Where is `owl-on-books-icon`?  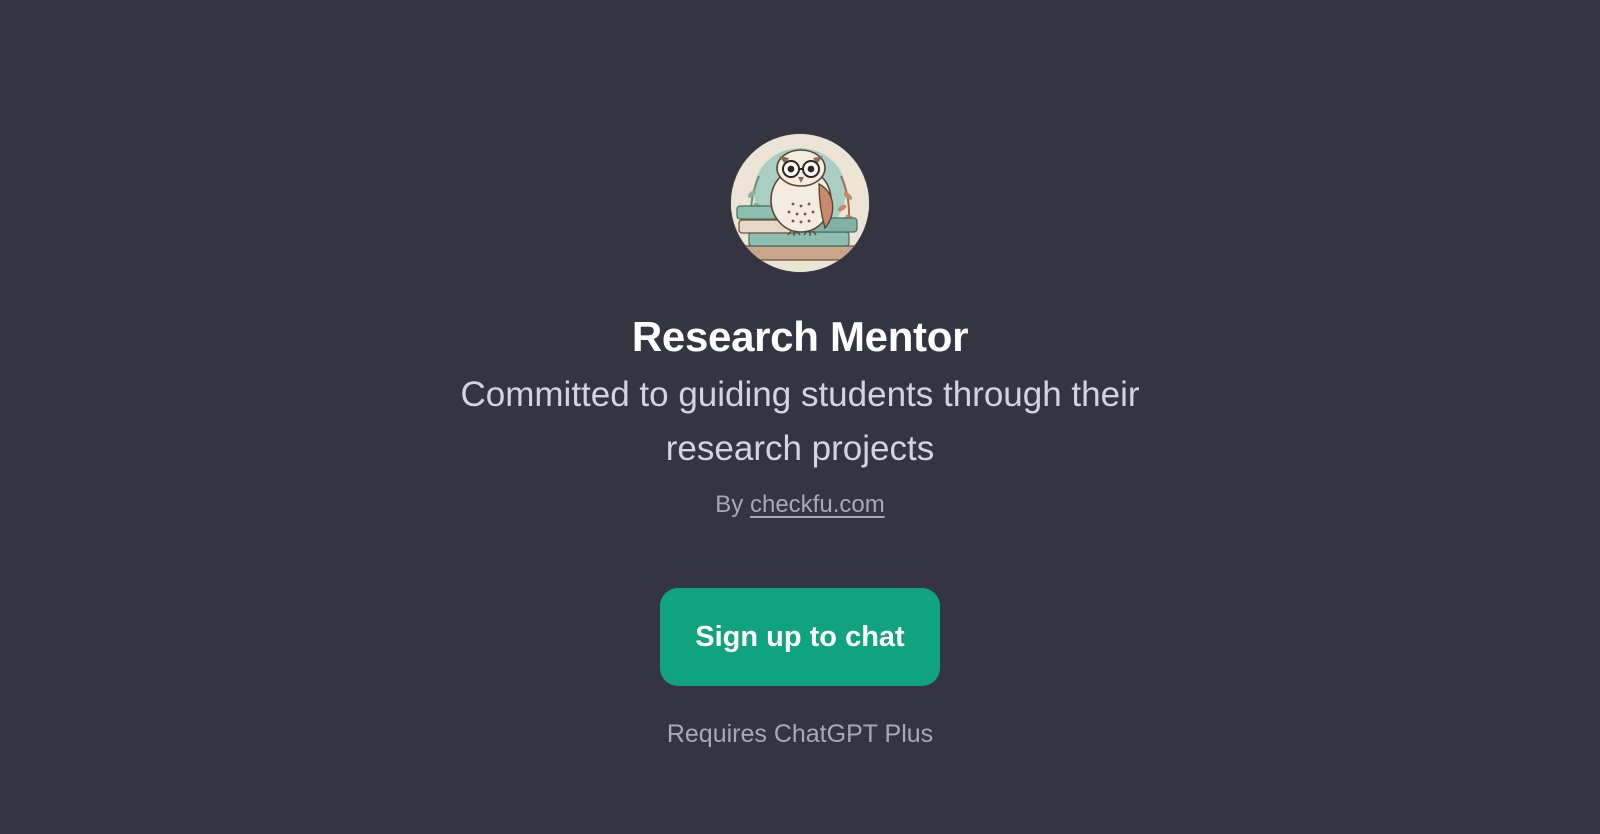
owl-on-books-icon is located at coordinates (800, 203).